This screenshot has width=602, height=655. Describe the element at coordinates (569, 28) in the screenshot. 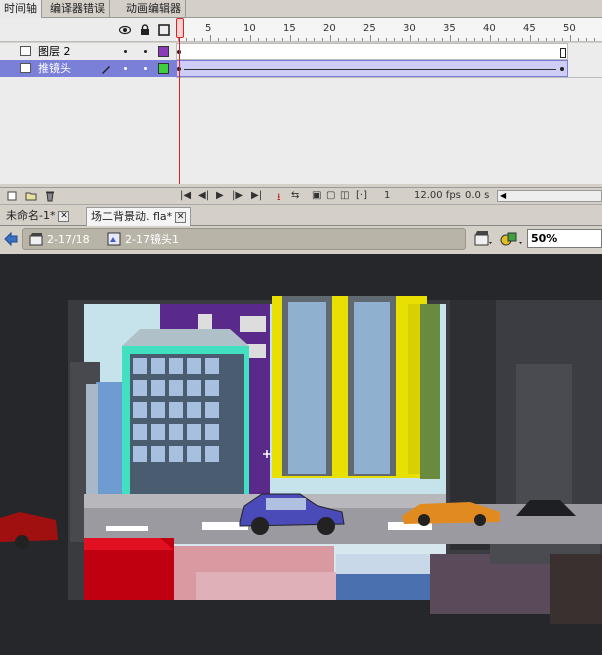

I see `ruler-label: 50` at that location.